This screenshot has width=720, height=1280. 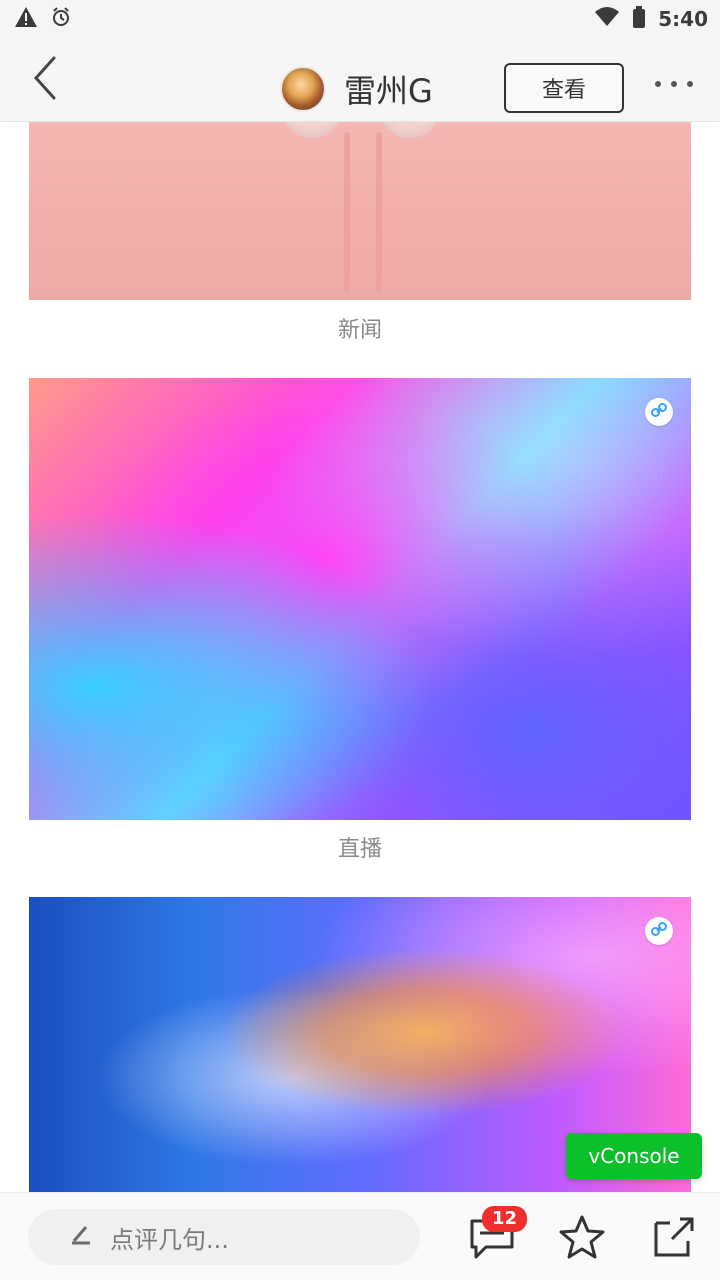 What do you see at coordinates (44, 78) in the screenshot?
I see `back-button` at bounding box center [44, 78].